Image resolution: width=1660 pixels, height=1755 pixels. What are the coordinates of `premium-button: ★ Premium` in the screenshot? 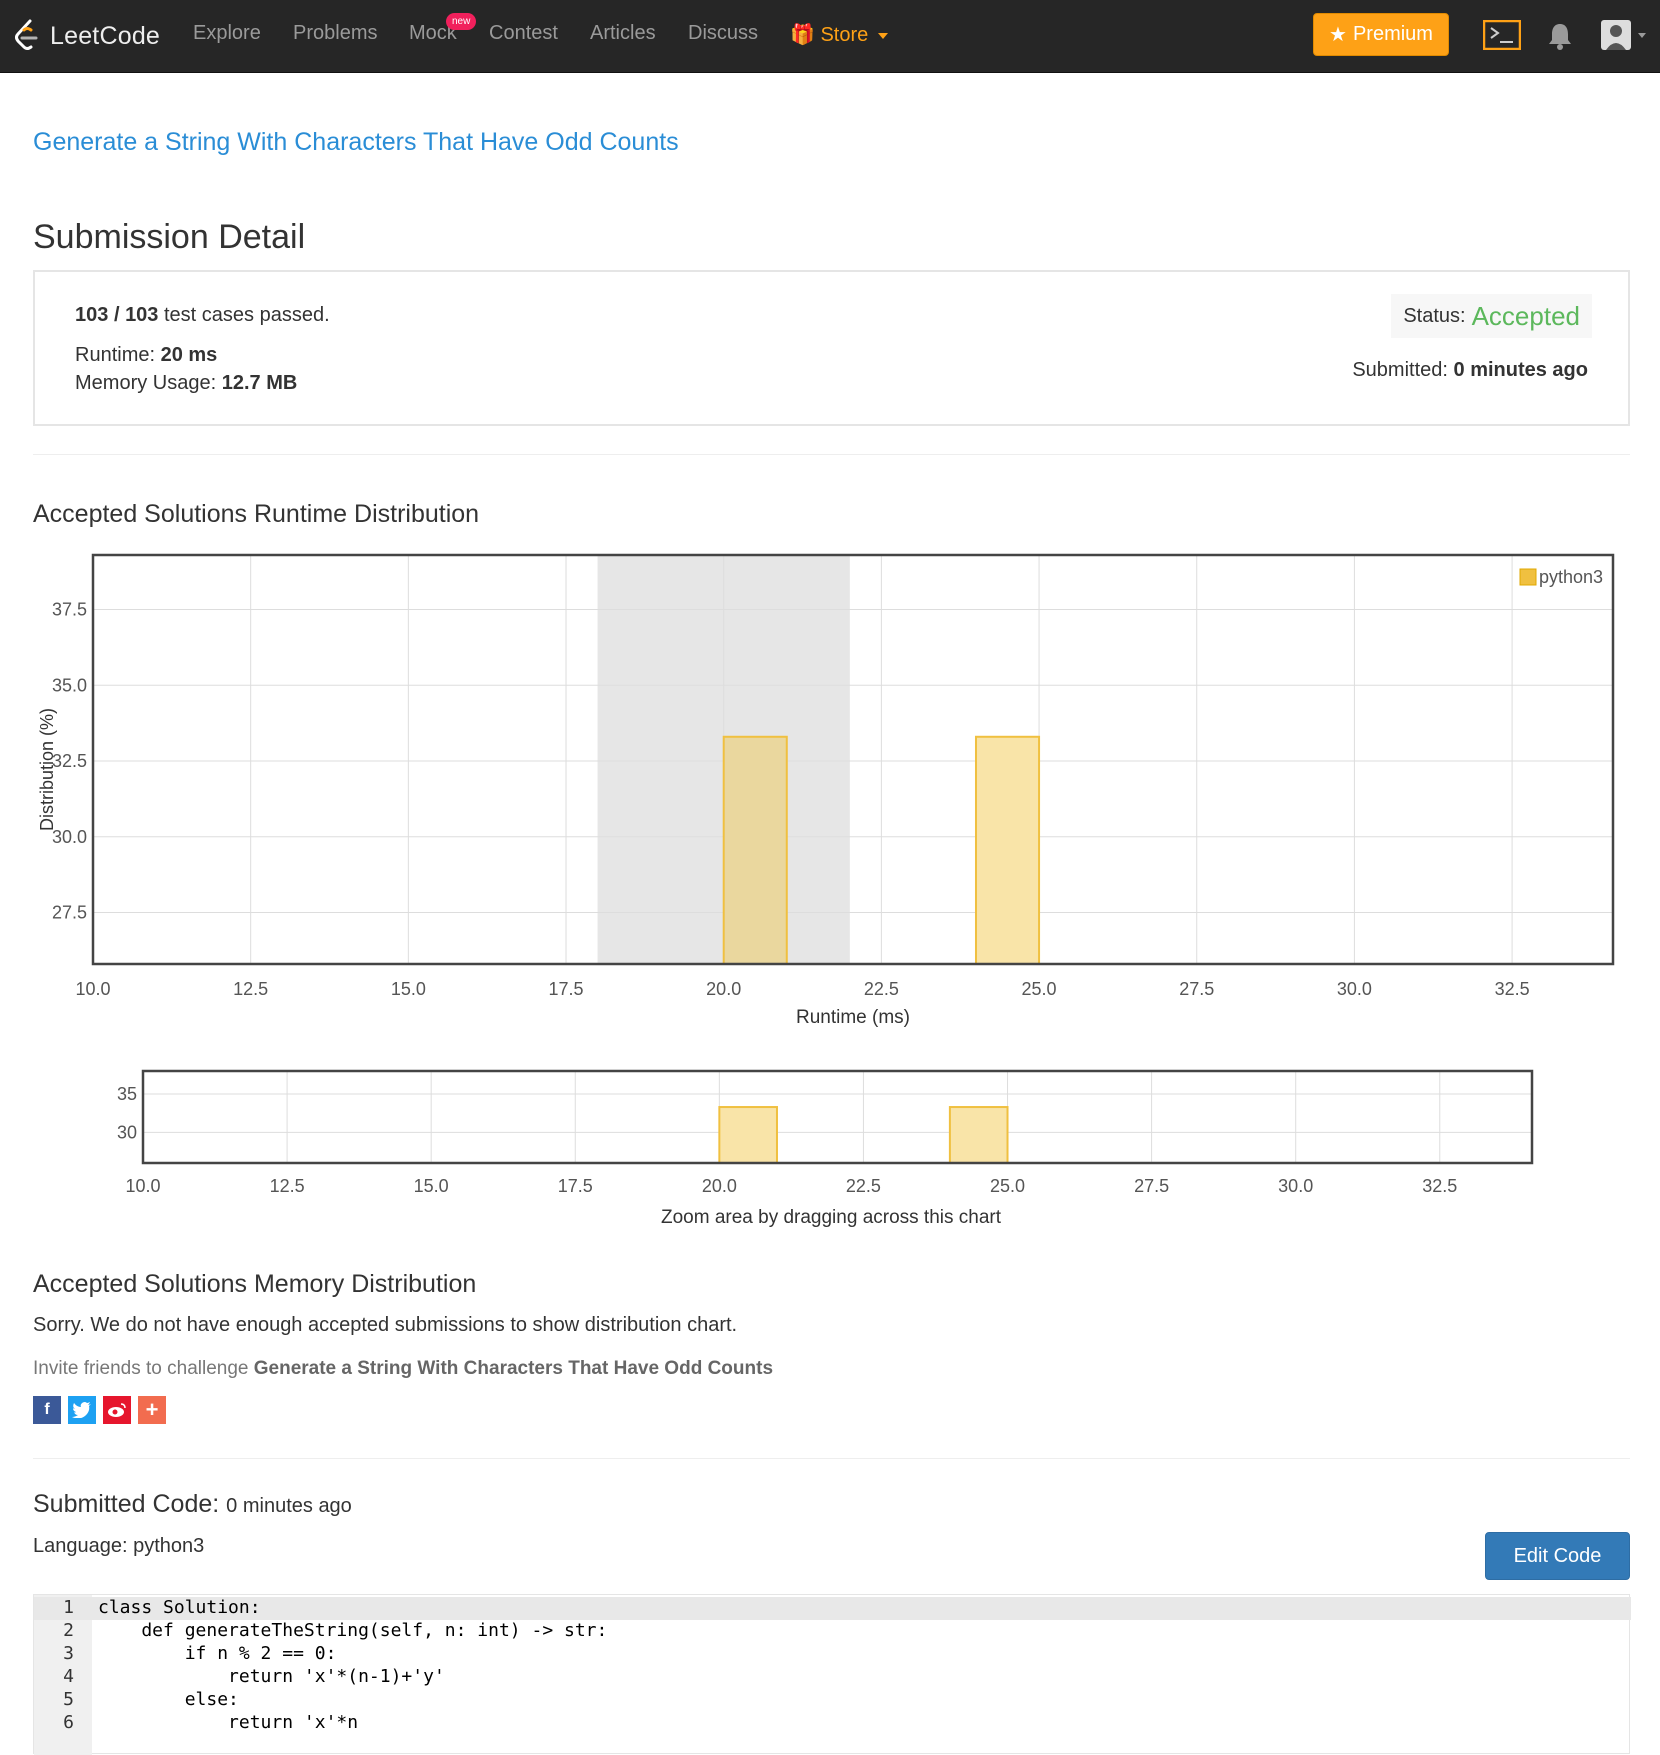 It's located at (1381, 34).